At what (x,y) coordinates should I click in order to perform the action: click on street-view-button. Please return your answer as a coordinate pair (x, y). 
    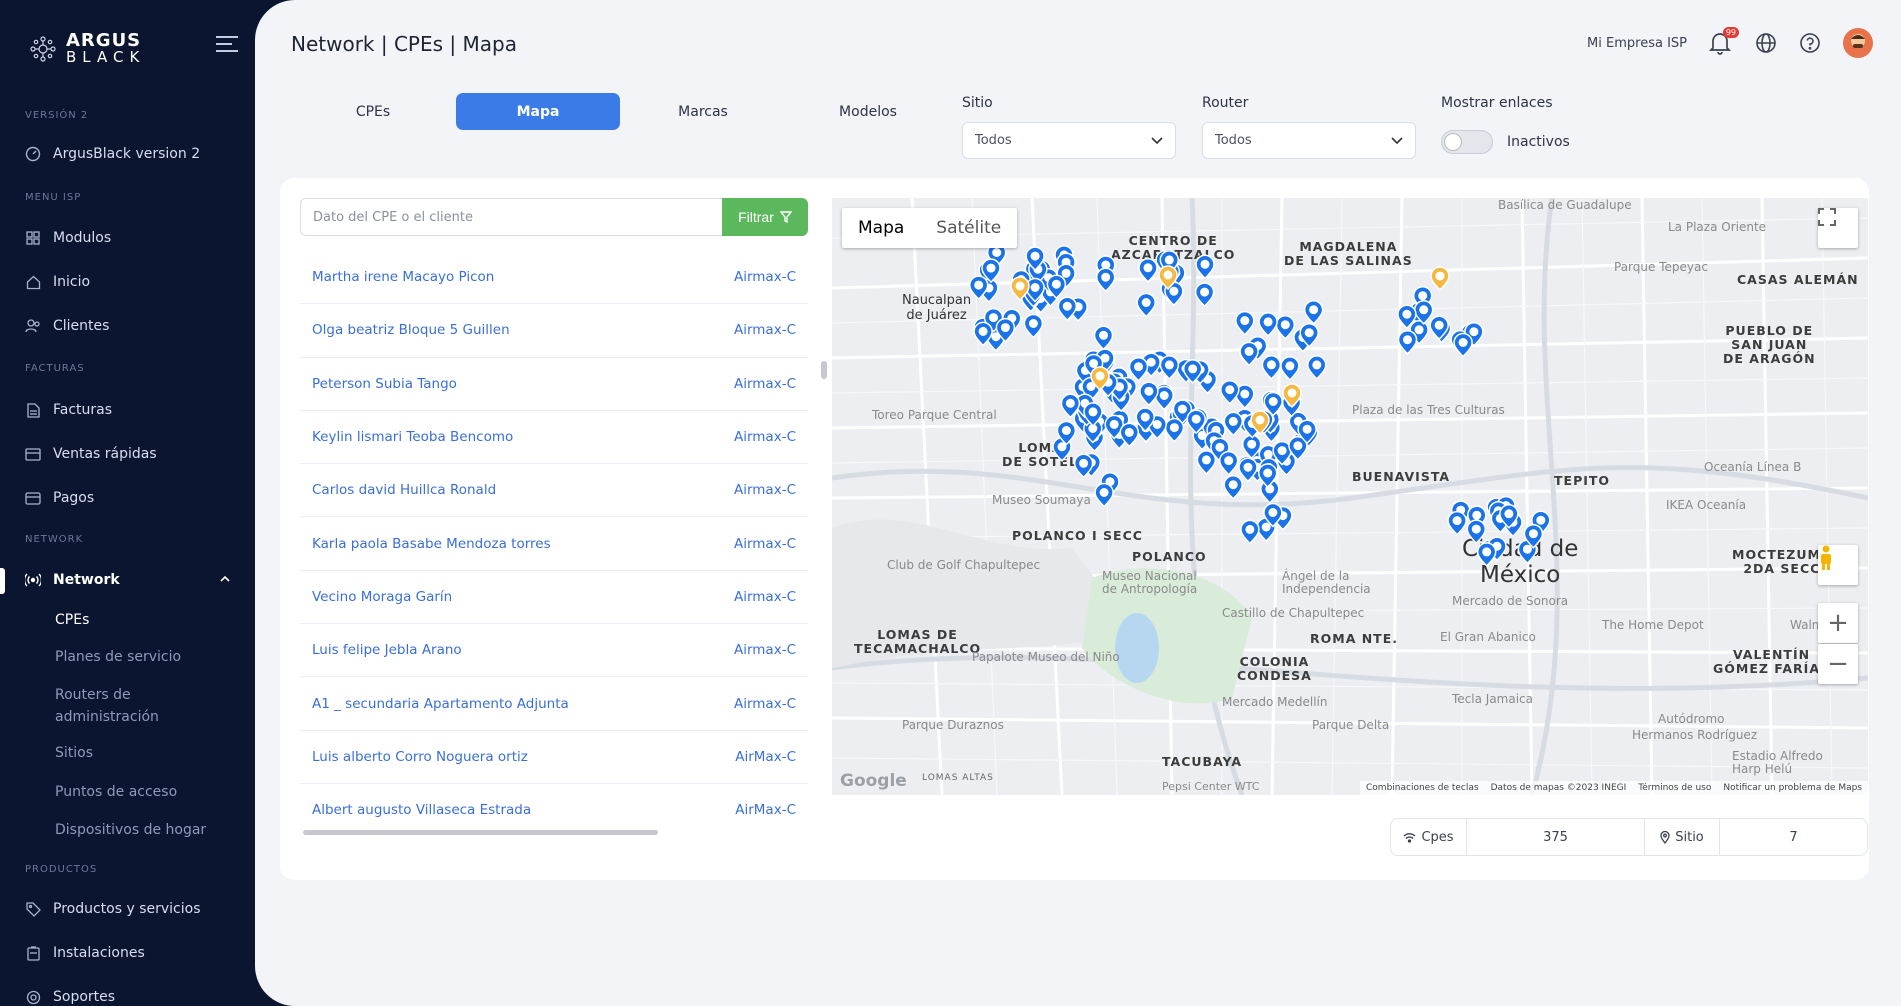
    Looking at the image, I should click on (1838, 565).